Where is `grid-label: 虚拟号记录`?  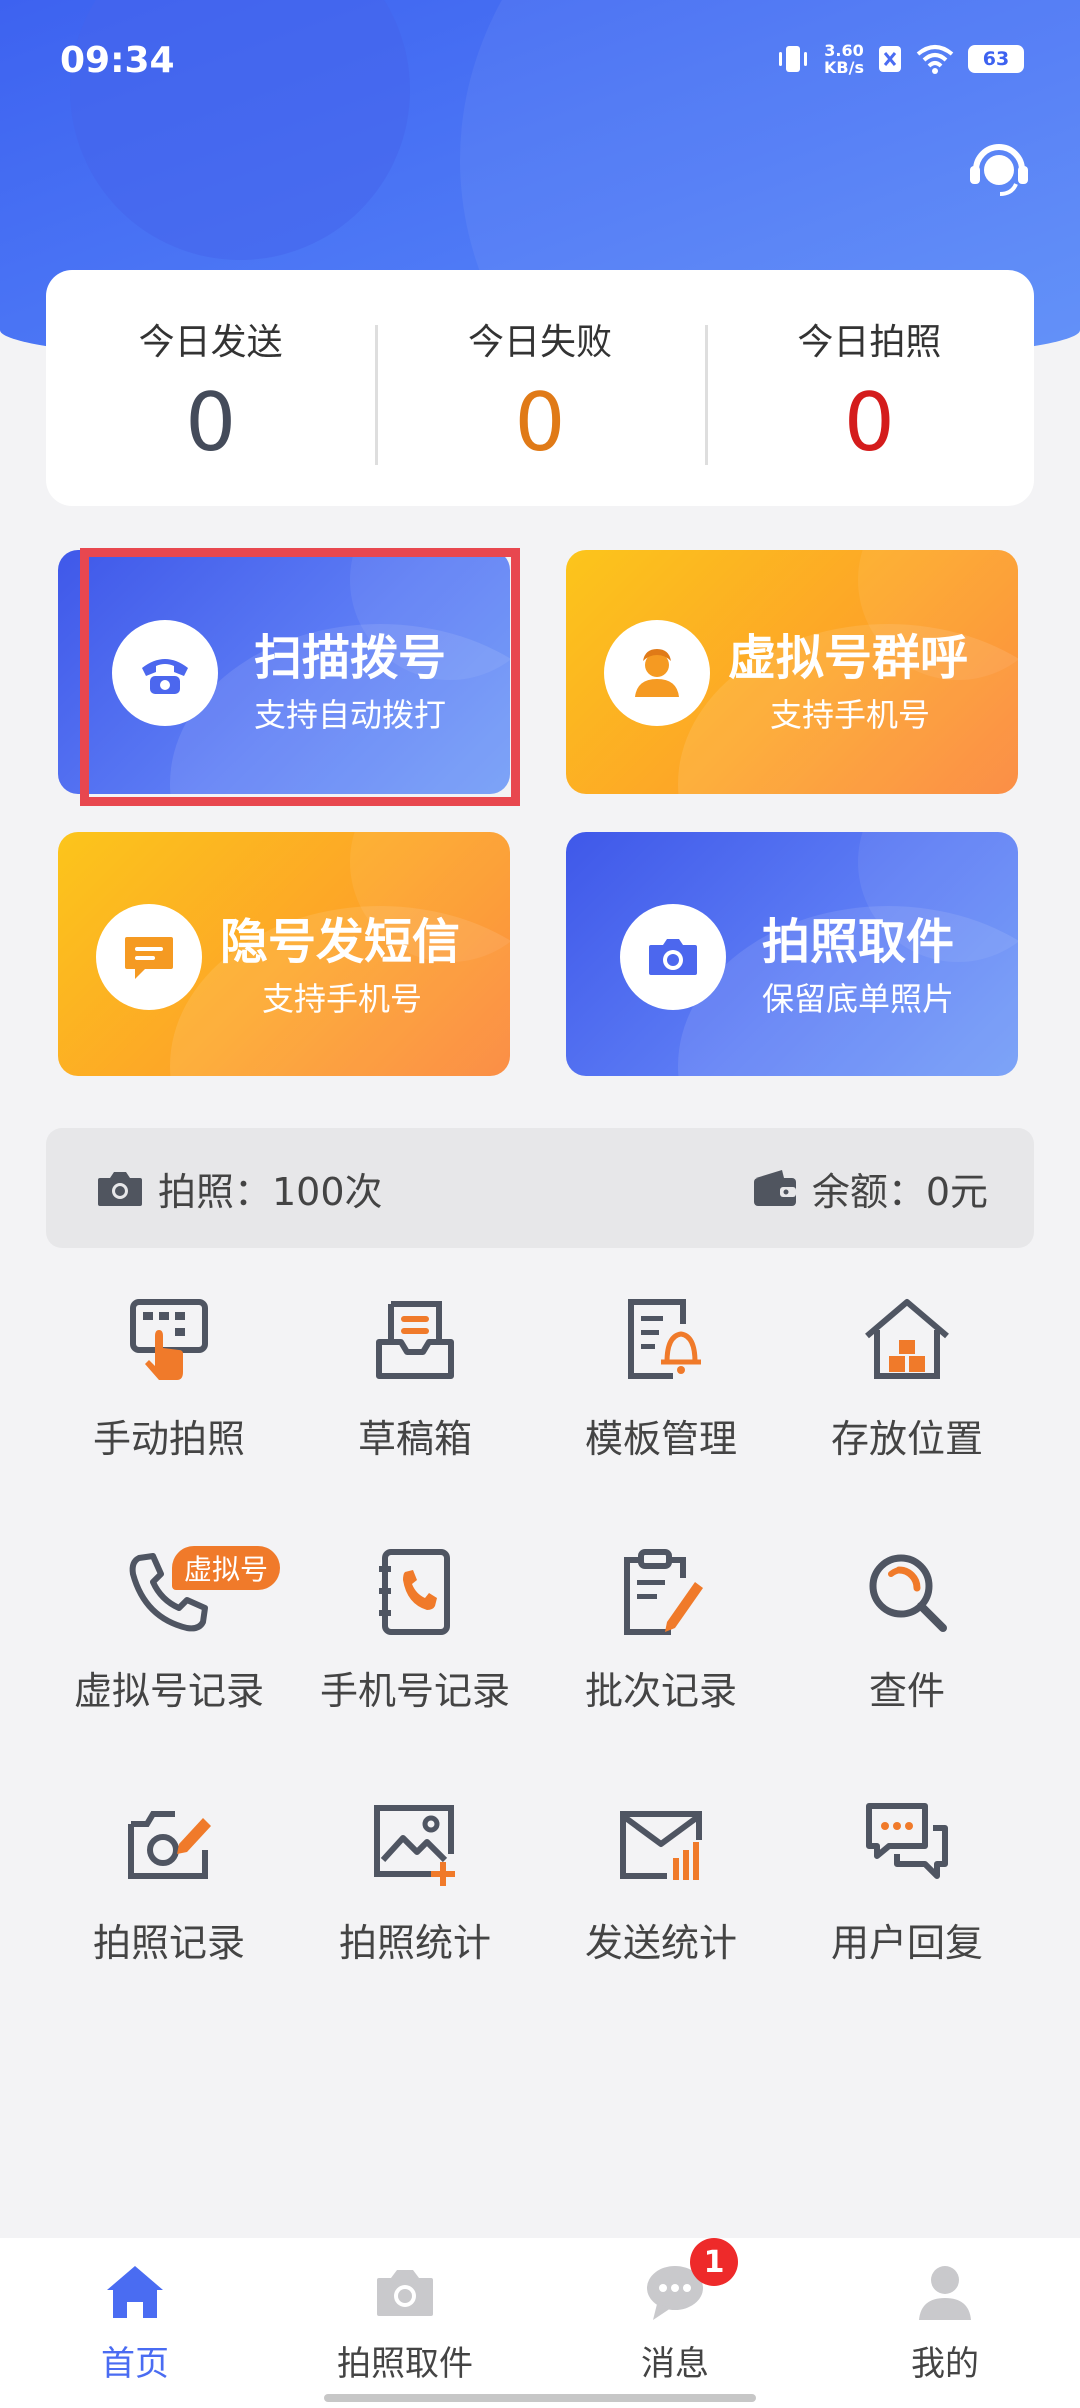 grid-label: 虚拟号记录 is located at coordinates (168, 1691).